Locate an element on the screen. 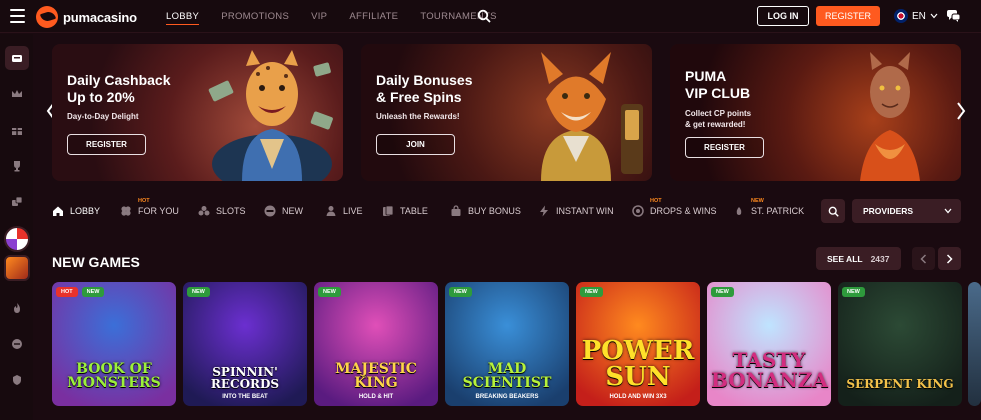  chevron-down-icon is located at coordinates (934, 16).